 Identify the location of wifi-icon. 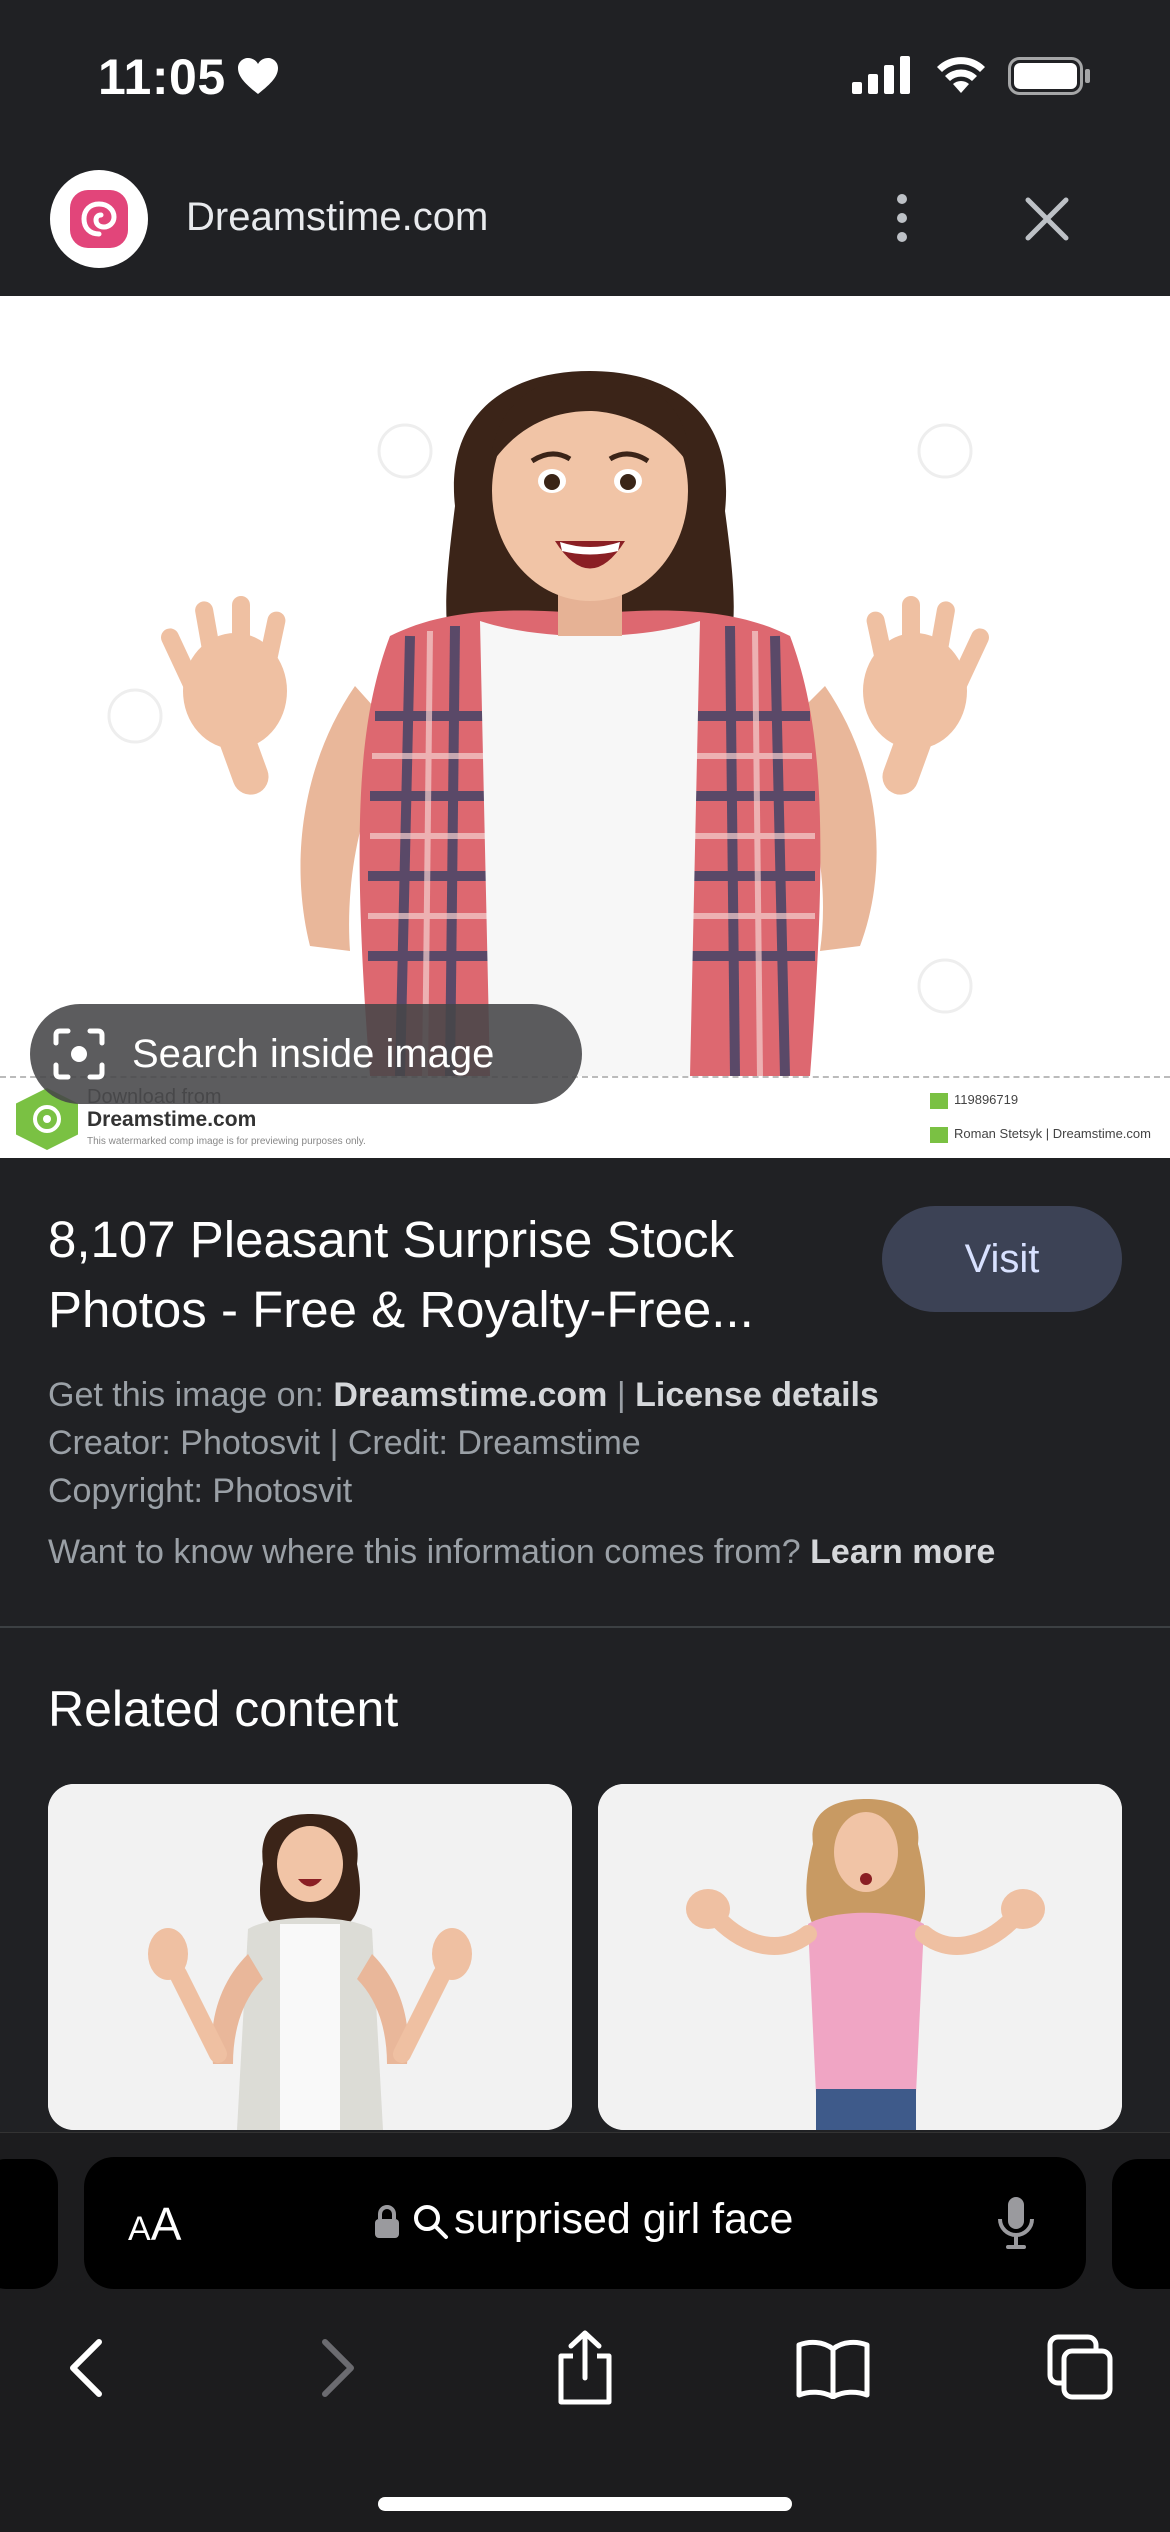
(961, 75).